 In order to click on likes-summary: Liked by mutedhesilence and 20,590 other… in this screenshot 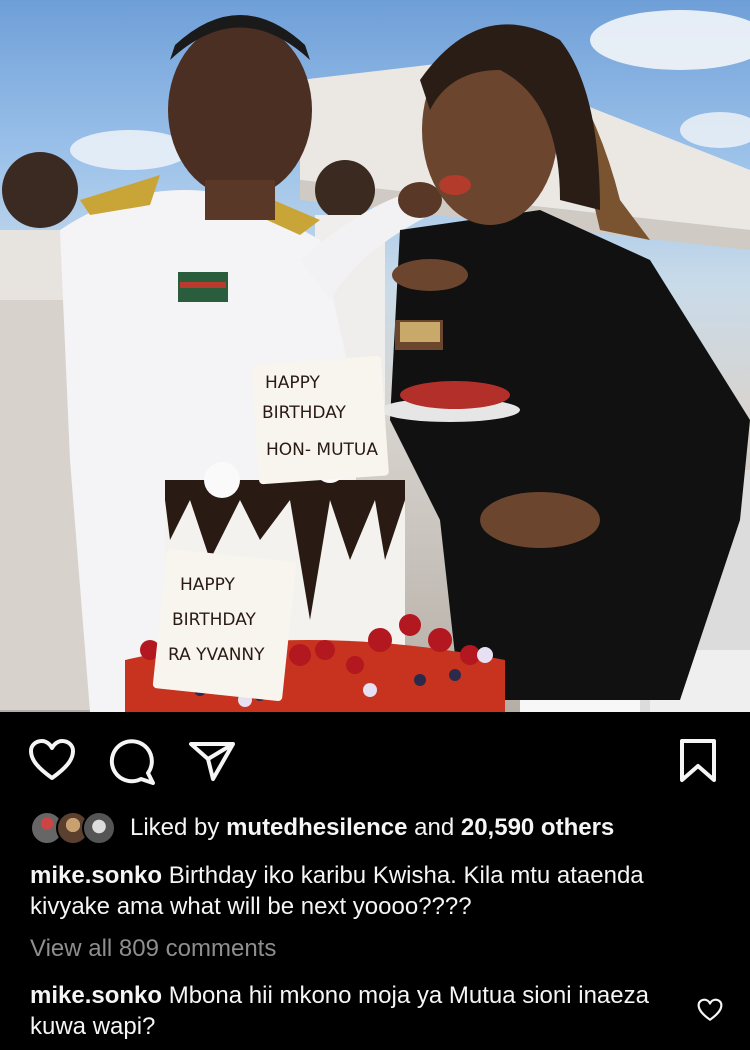, I will do `click(322, 828)`.